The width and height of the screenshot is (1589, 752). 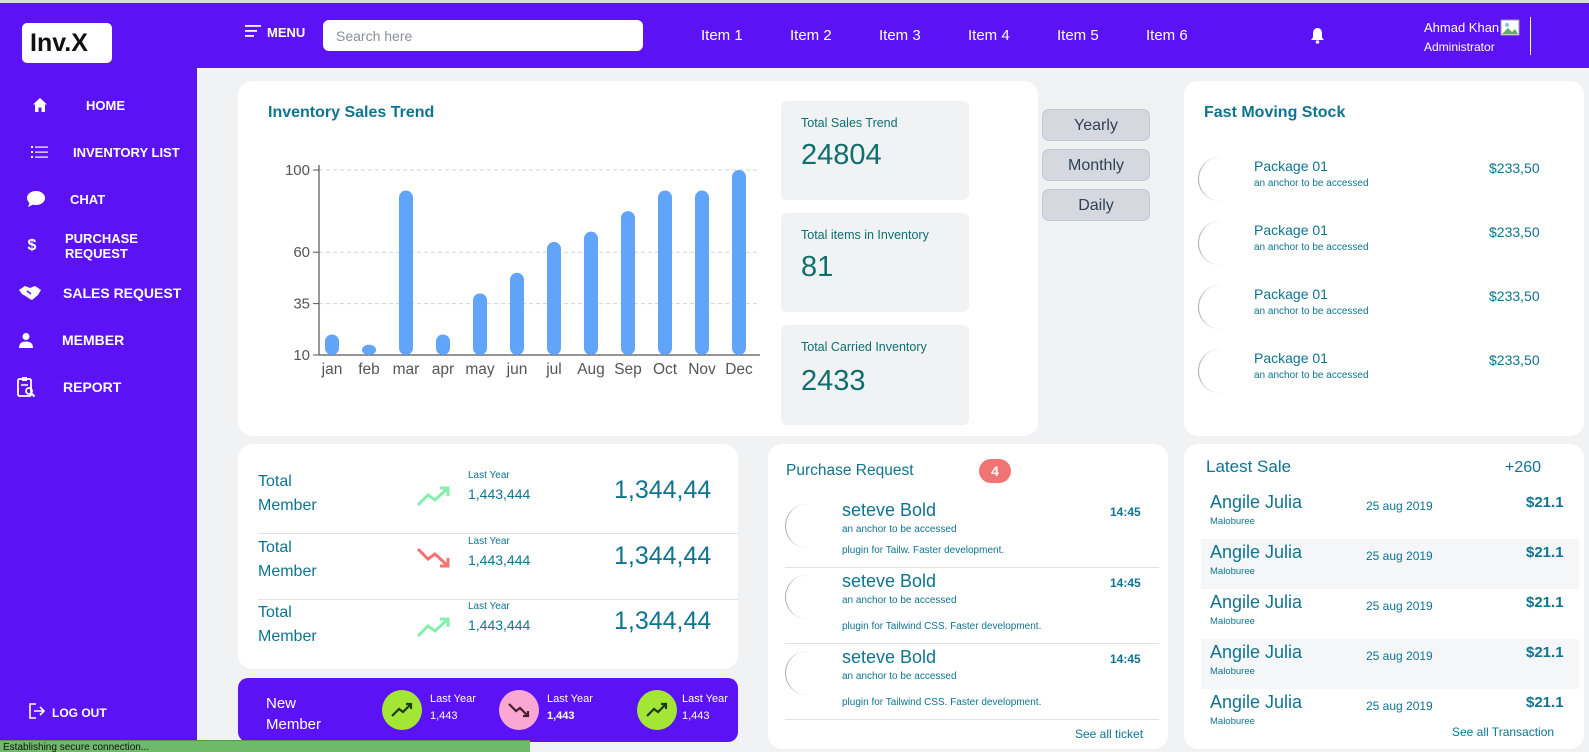 What do you see at coordinates (989, 35) in the screenshot?
I see `nav-item-4: Item 4` at bounding box center [989, 35].